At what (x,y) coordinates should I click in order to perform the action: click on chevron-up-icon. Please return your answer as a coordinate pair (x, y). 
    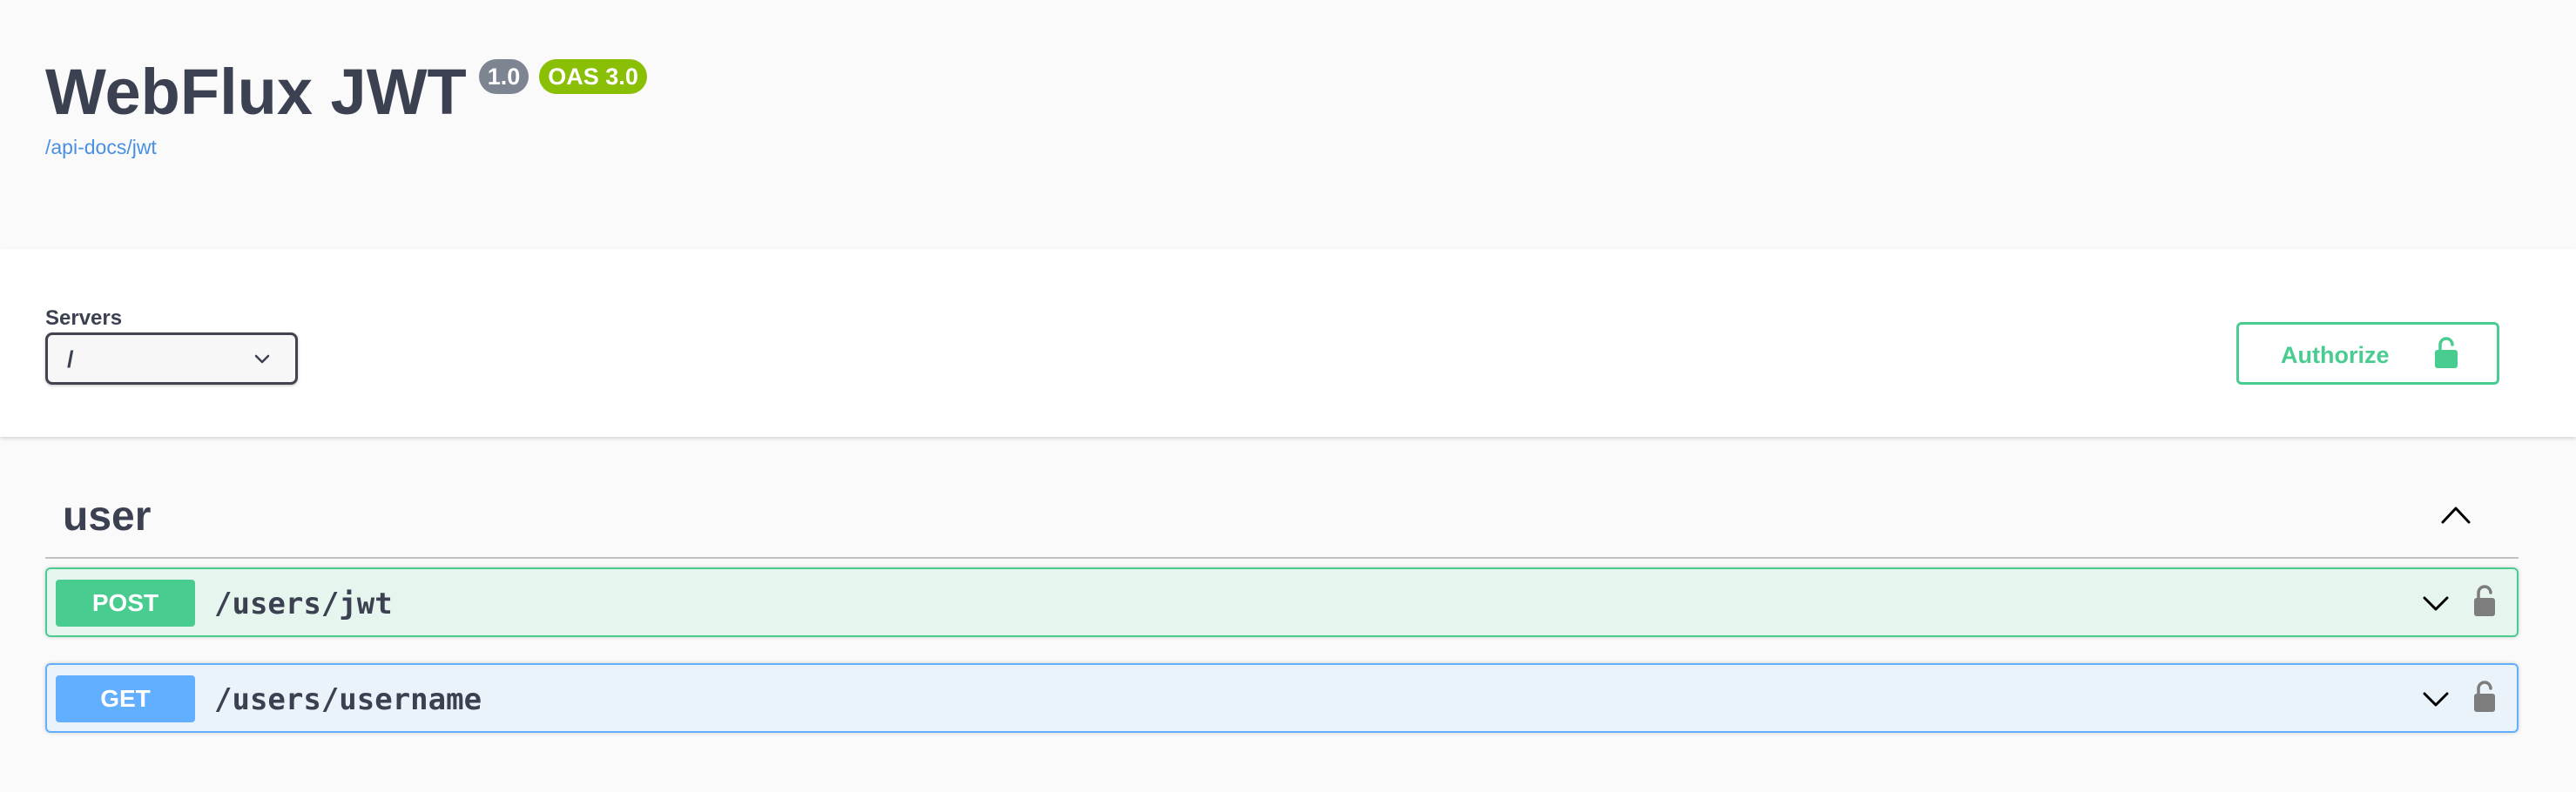
    Looking at the image, I should click on (2455, 514).